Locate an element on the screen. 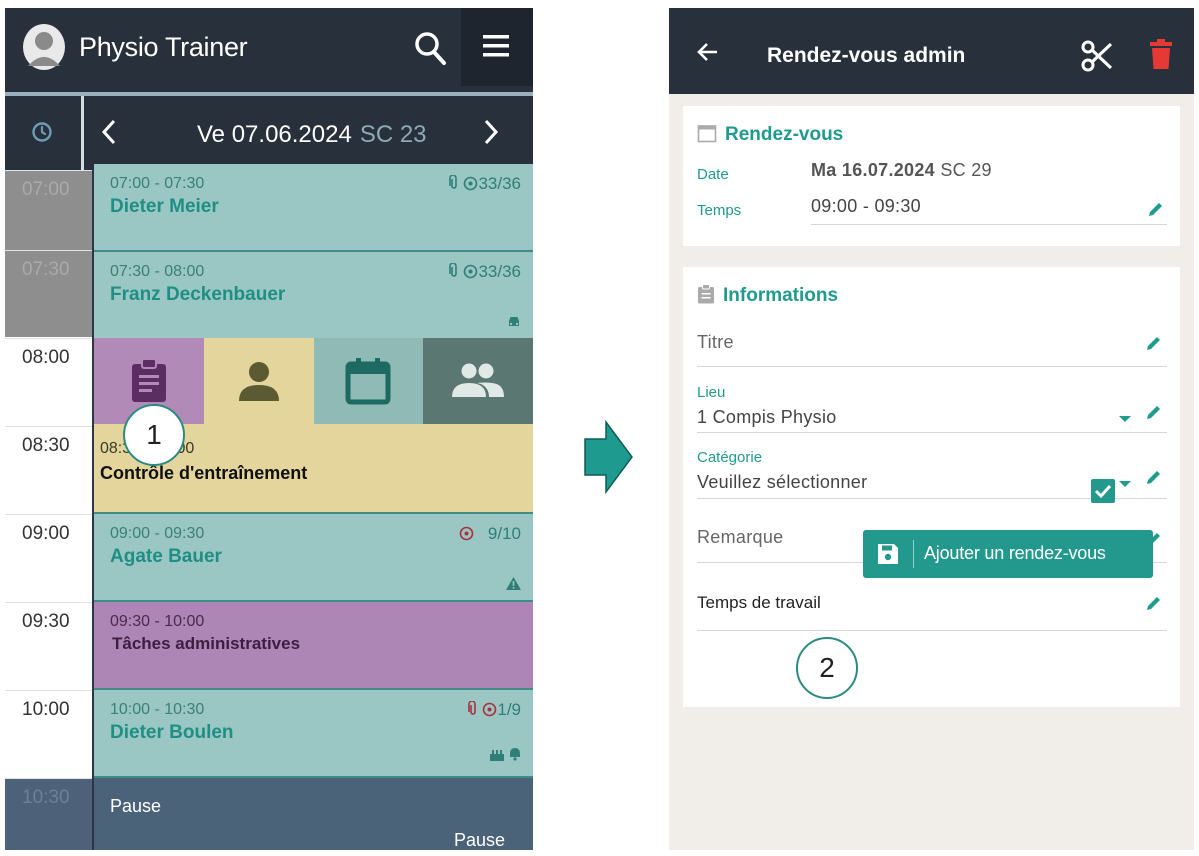 This screenshot has width=1199, height=856. search-icon is located at coordinates (430, 48).